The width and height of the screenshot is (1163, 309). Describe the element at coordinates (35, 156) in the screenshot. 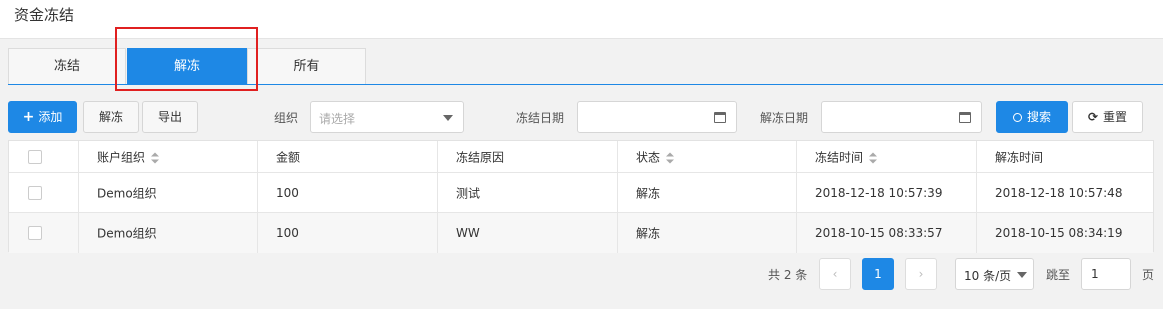

I see `select-all-checkbox` at that location.